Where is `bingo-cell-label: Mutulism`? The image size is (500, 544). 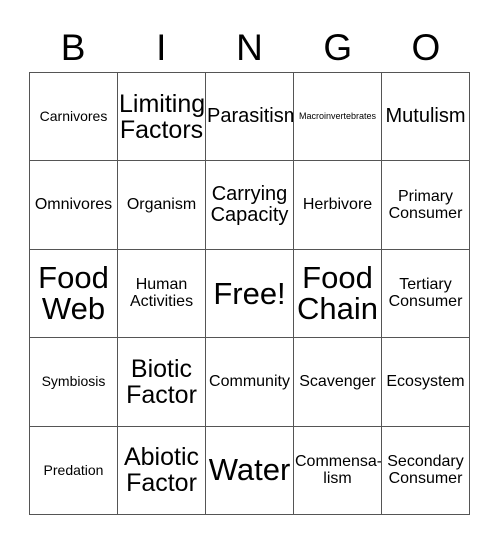 bingo-cell-label: Mutulism is located at coordinates (425, 116).